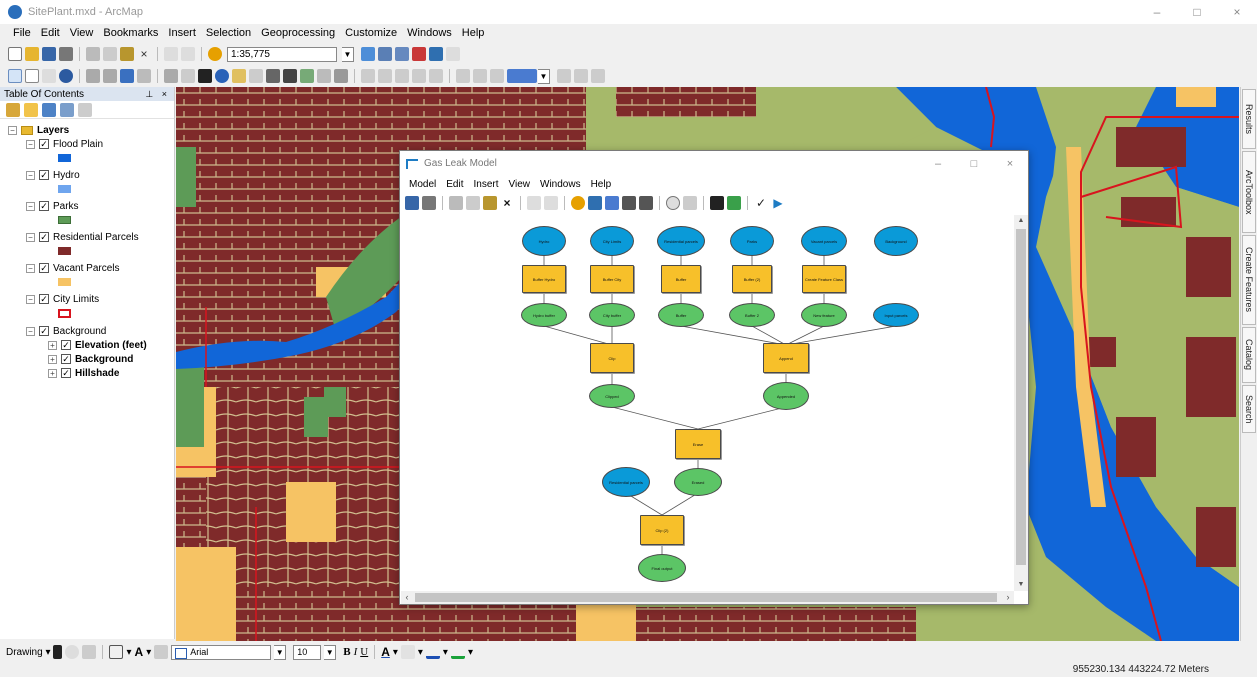 The height and width of the screenshot is (677, 1257). Describe the element at coordinates (31, 109) in the screenshot. I see `list-by-source-icon` at that location.